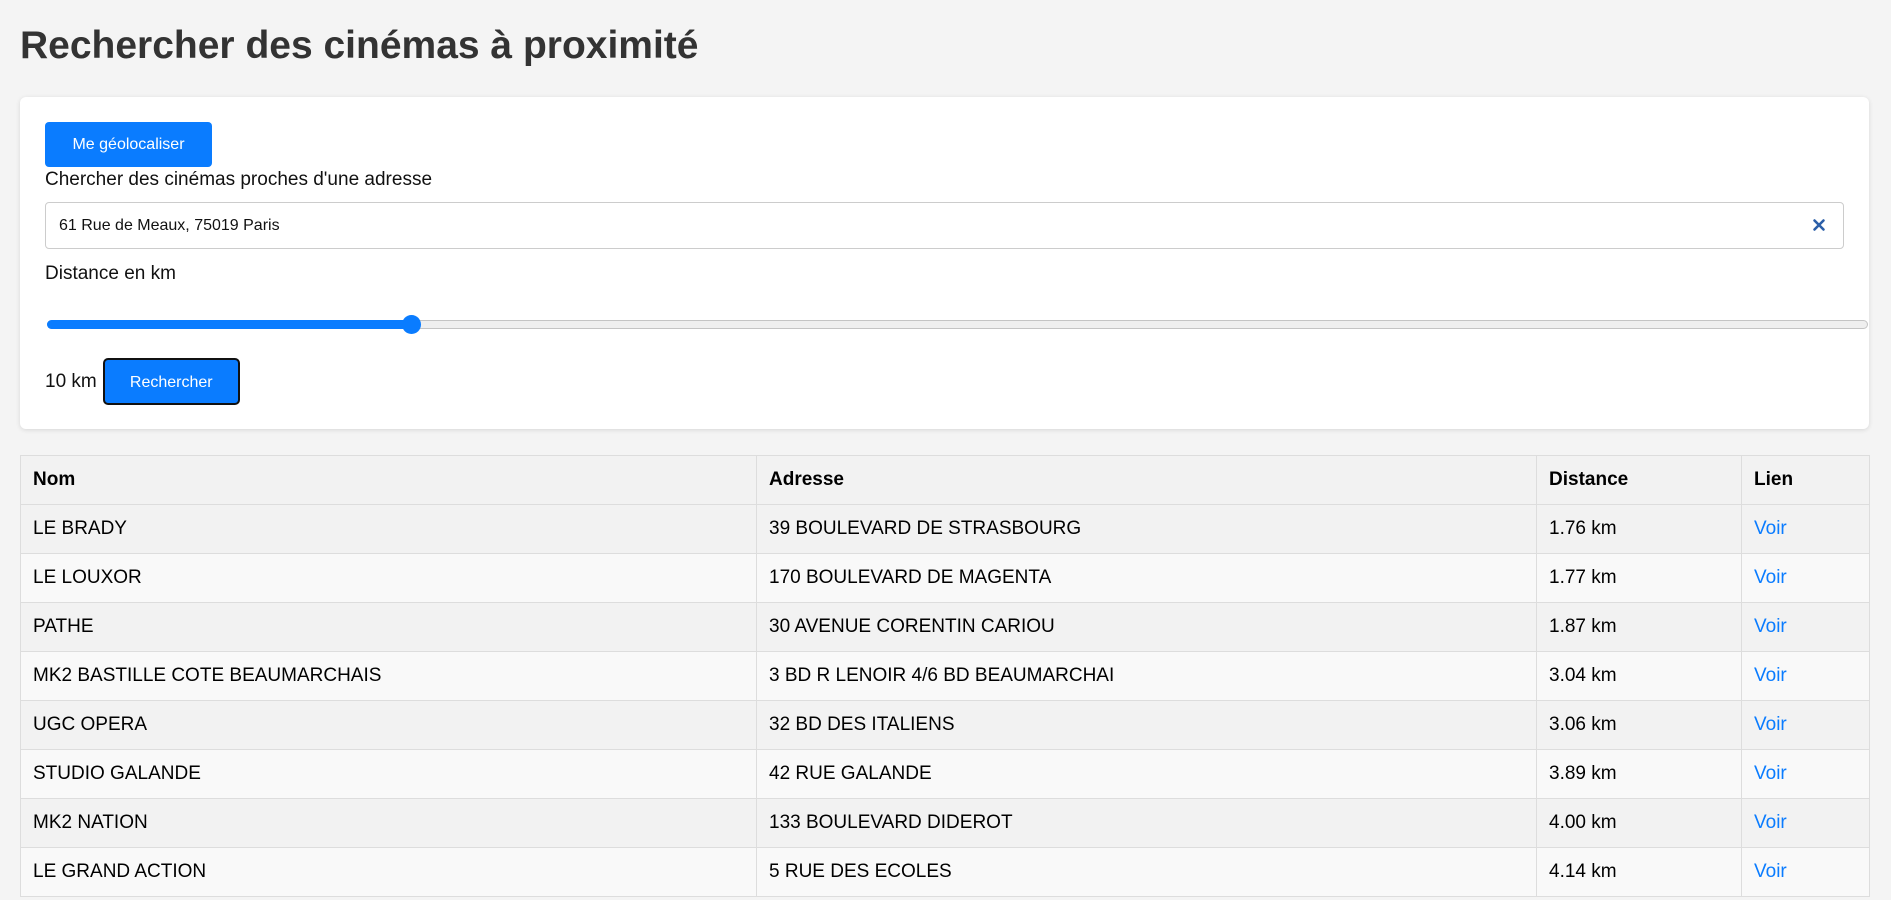  What do you see at coordinates (1639, 578) in the screenshot?
I see `cinema-distance: 1.77 km` at bounding box center [1639, 578].